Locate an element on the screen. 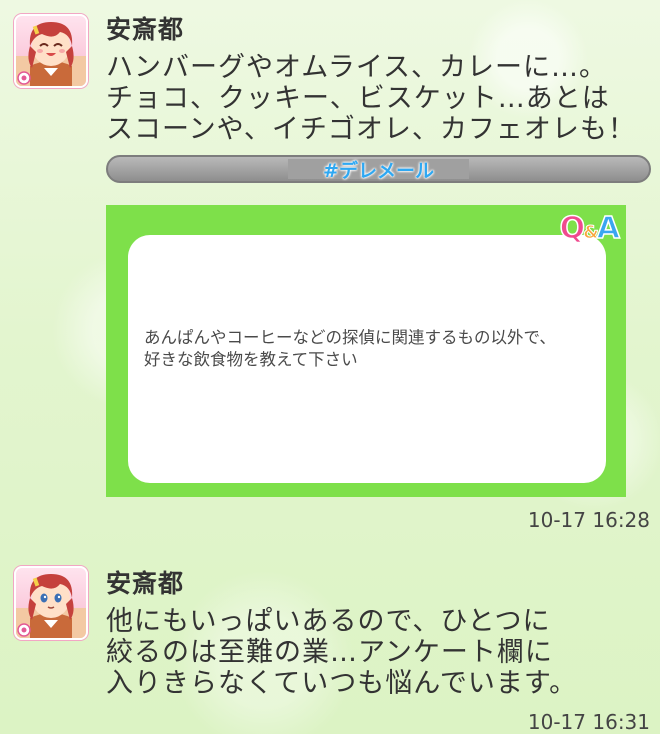 The width and height of the screenshot is (660, 734). hashtag-label: #デレメール is located at coordinates (378, 170).